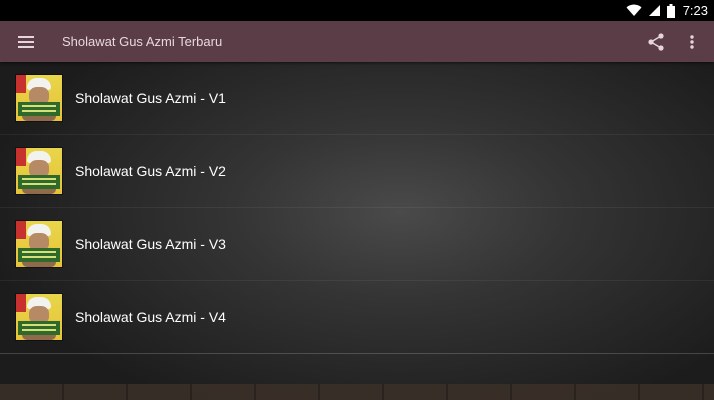  I want to click on more-vert-icon, so click(692, 41).